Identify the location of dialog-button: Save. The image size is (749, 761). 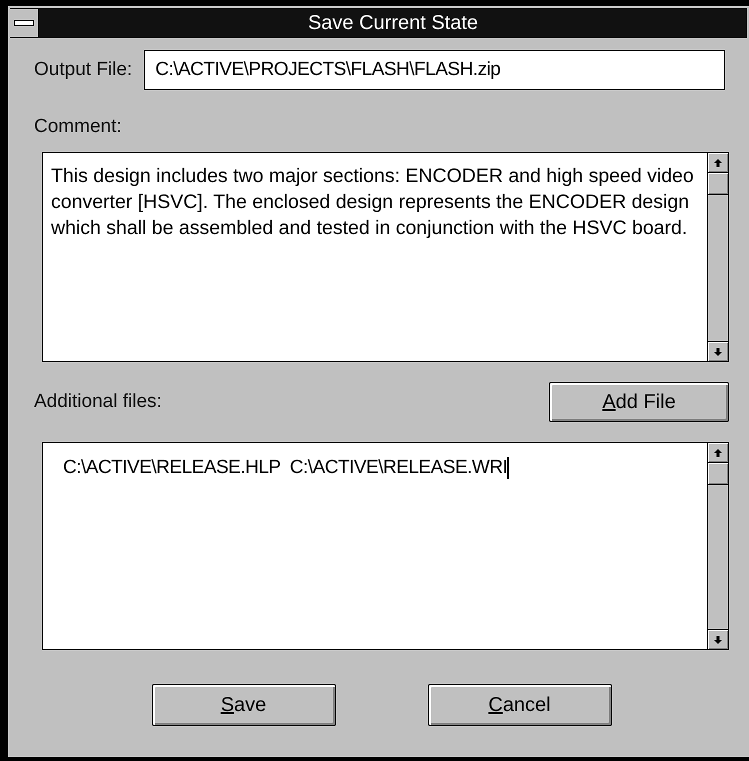
(244, 705).